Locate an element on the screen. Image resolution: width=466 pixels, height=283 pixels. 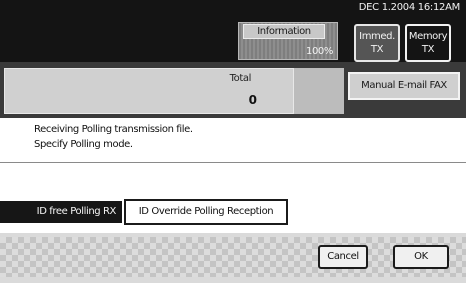
cancel-button: Cancel is located at coordinates (343, 257).